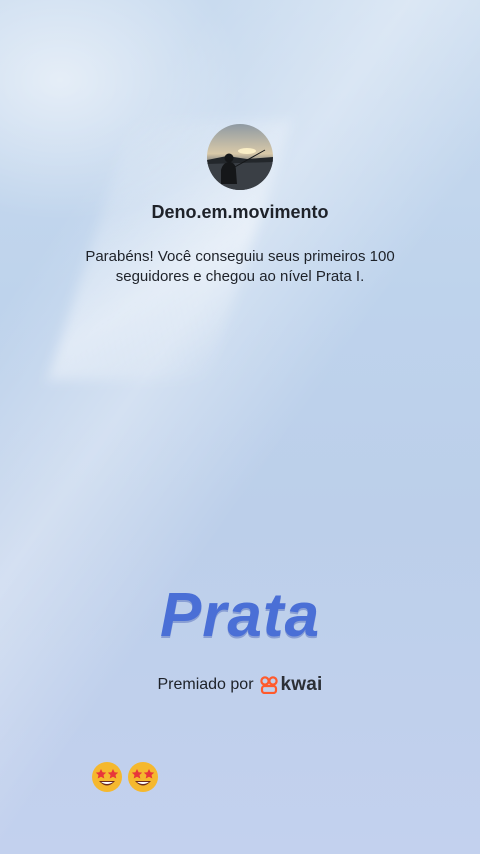 This screenshot has width=480, height=854. I want to click on avatar, so click(240, 157).